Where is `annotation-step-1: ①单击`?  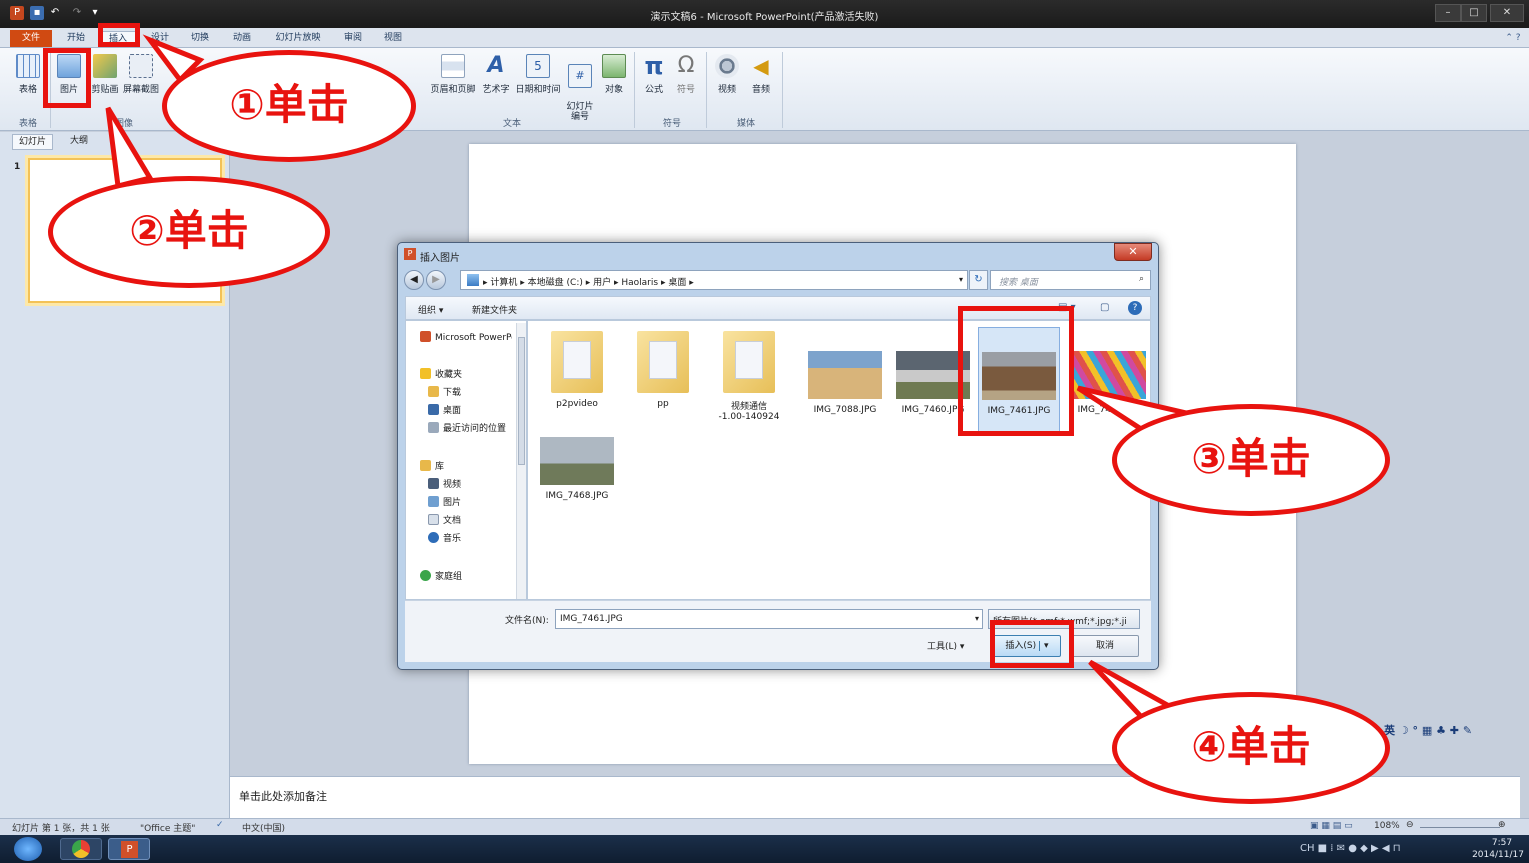
annotation-step-1: ①单击 is located at coordinates (289, 106).